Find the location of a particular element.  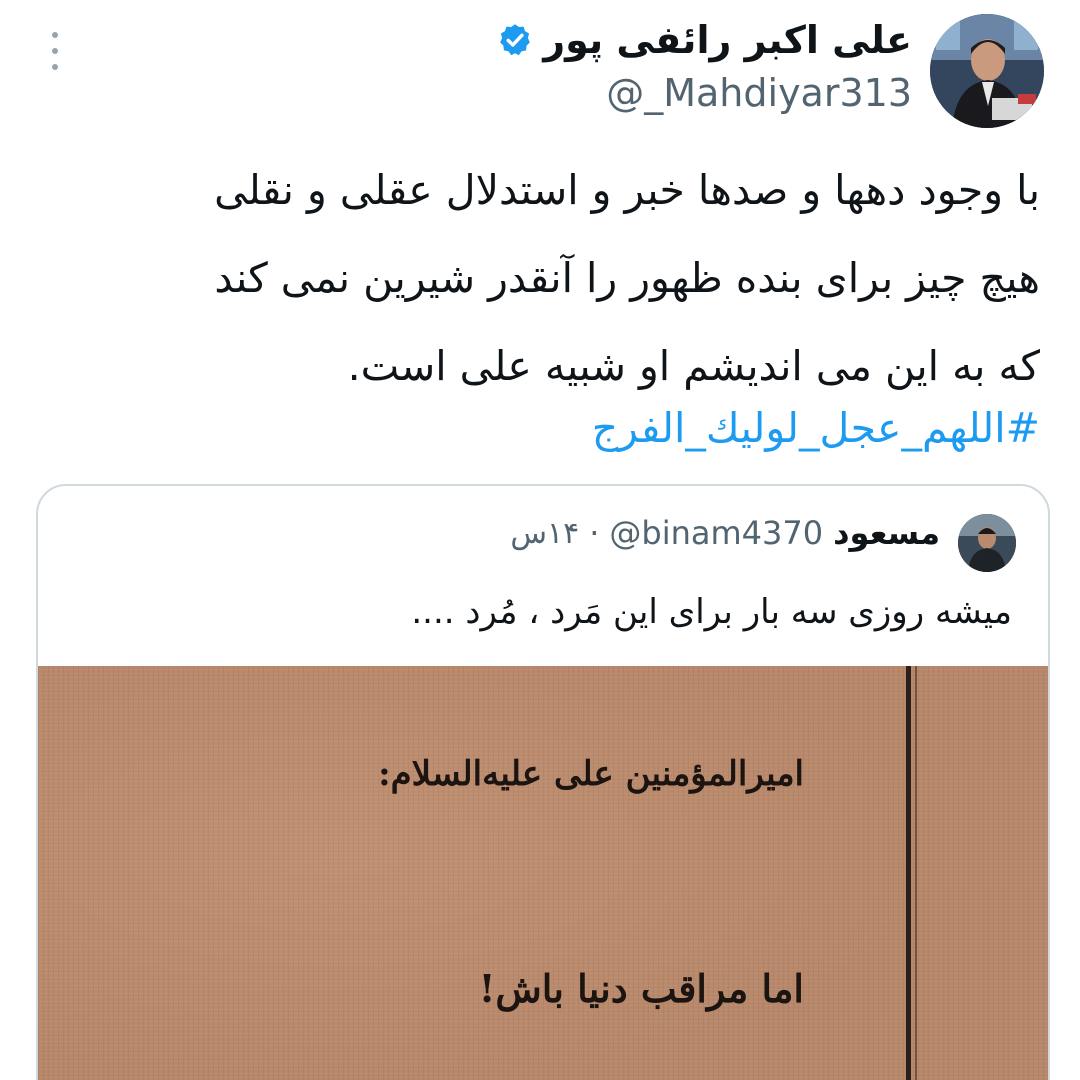

author-avatar is located at coordinates (987, 71).